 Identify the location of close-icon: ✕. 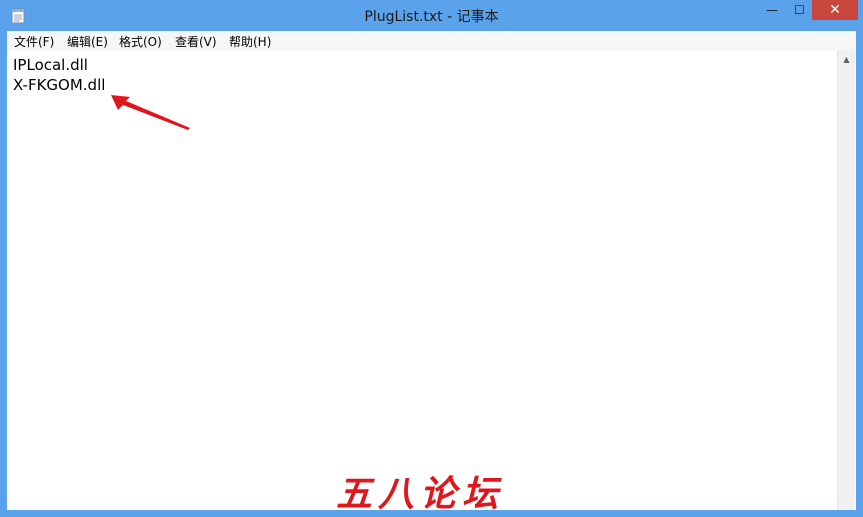
(835, 10).